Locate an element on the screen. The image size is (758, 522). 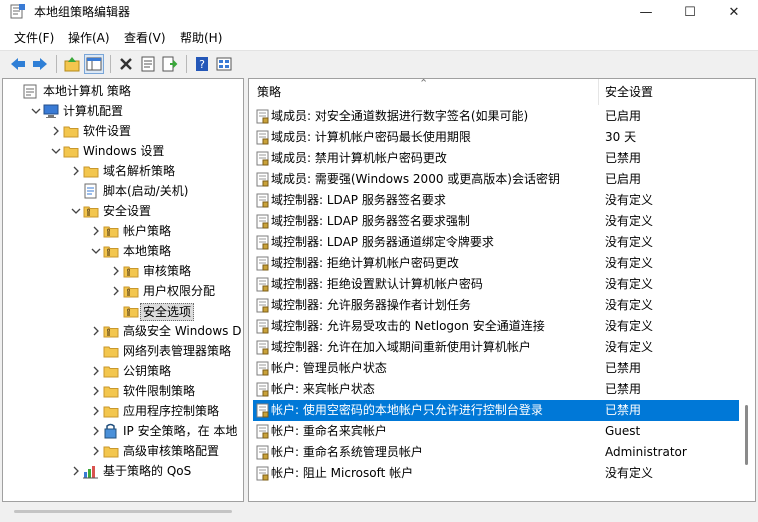
tree-item: 软件限制策略 is located at coordinates (123, 391).